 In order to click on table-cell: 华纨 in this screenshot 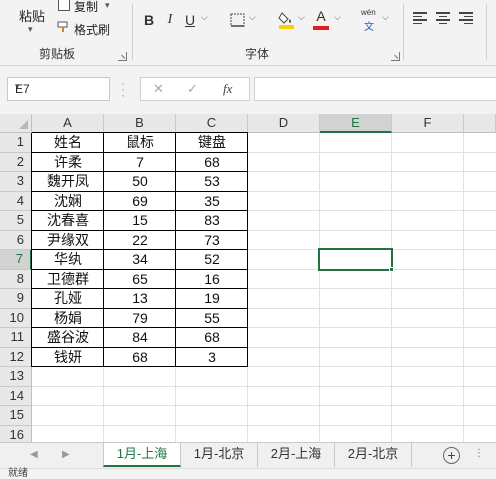, I will do `click(68, 260)`.